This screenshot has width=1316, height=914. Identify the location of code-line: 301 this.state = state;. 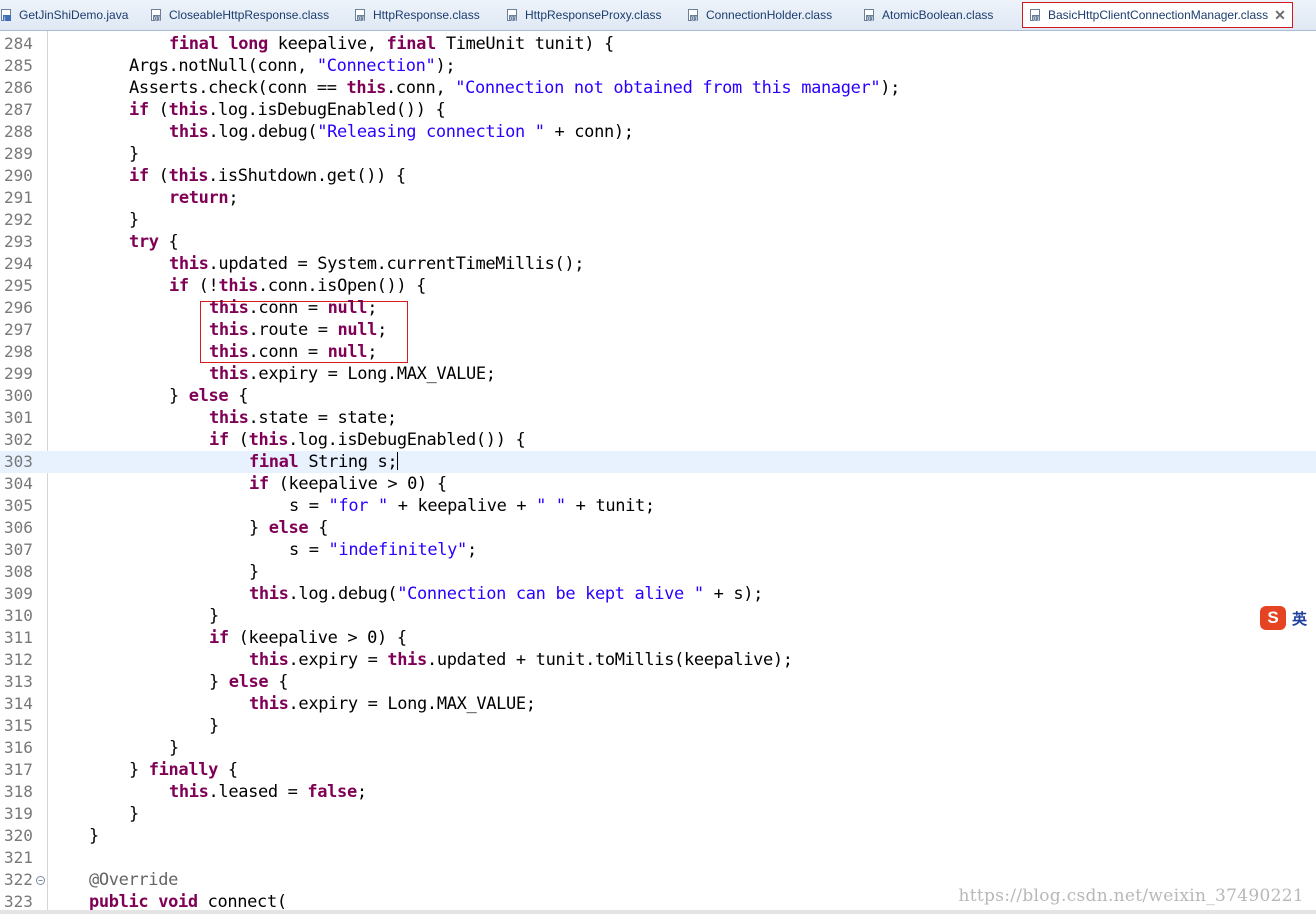
(658, 418).